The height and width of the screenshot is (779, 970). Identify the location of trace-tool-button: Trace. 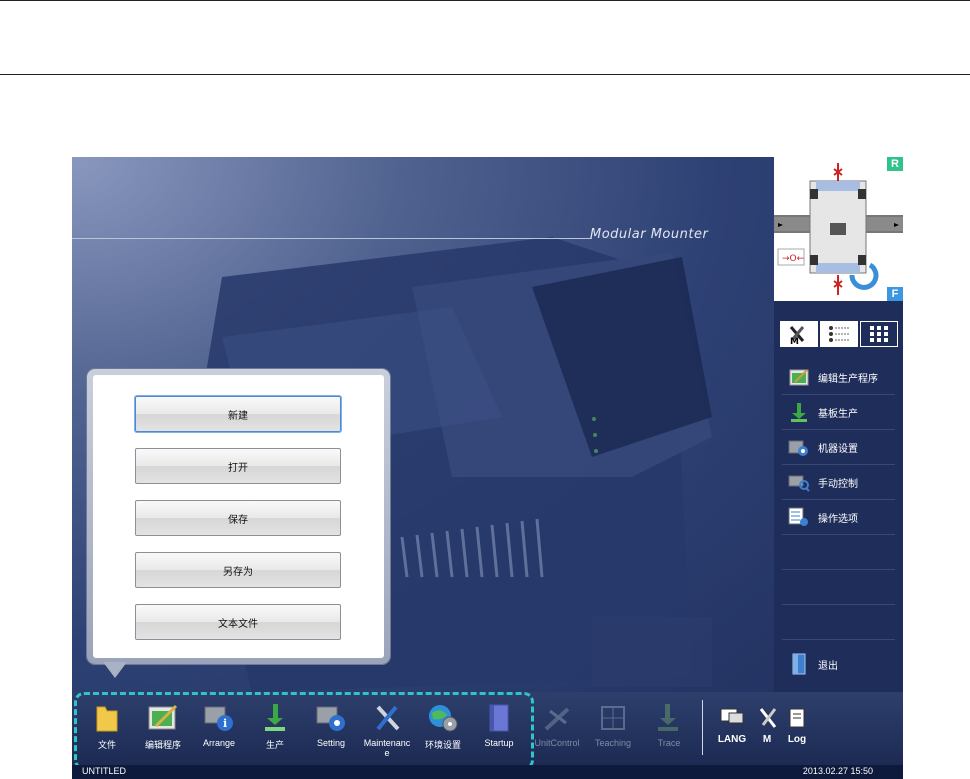
(669, 729).